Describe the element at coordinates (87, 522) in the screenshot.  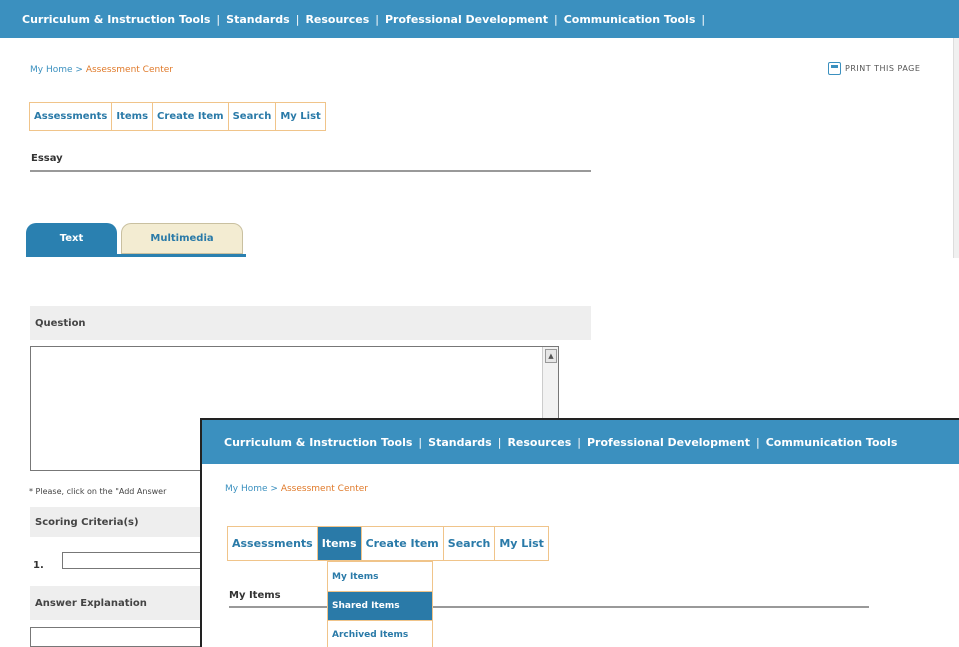
I see `scoring-label: Scoring Criteria(s)` at that location.